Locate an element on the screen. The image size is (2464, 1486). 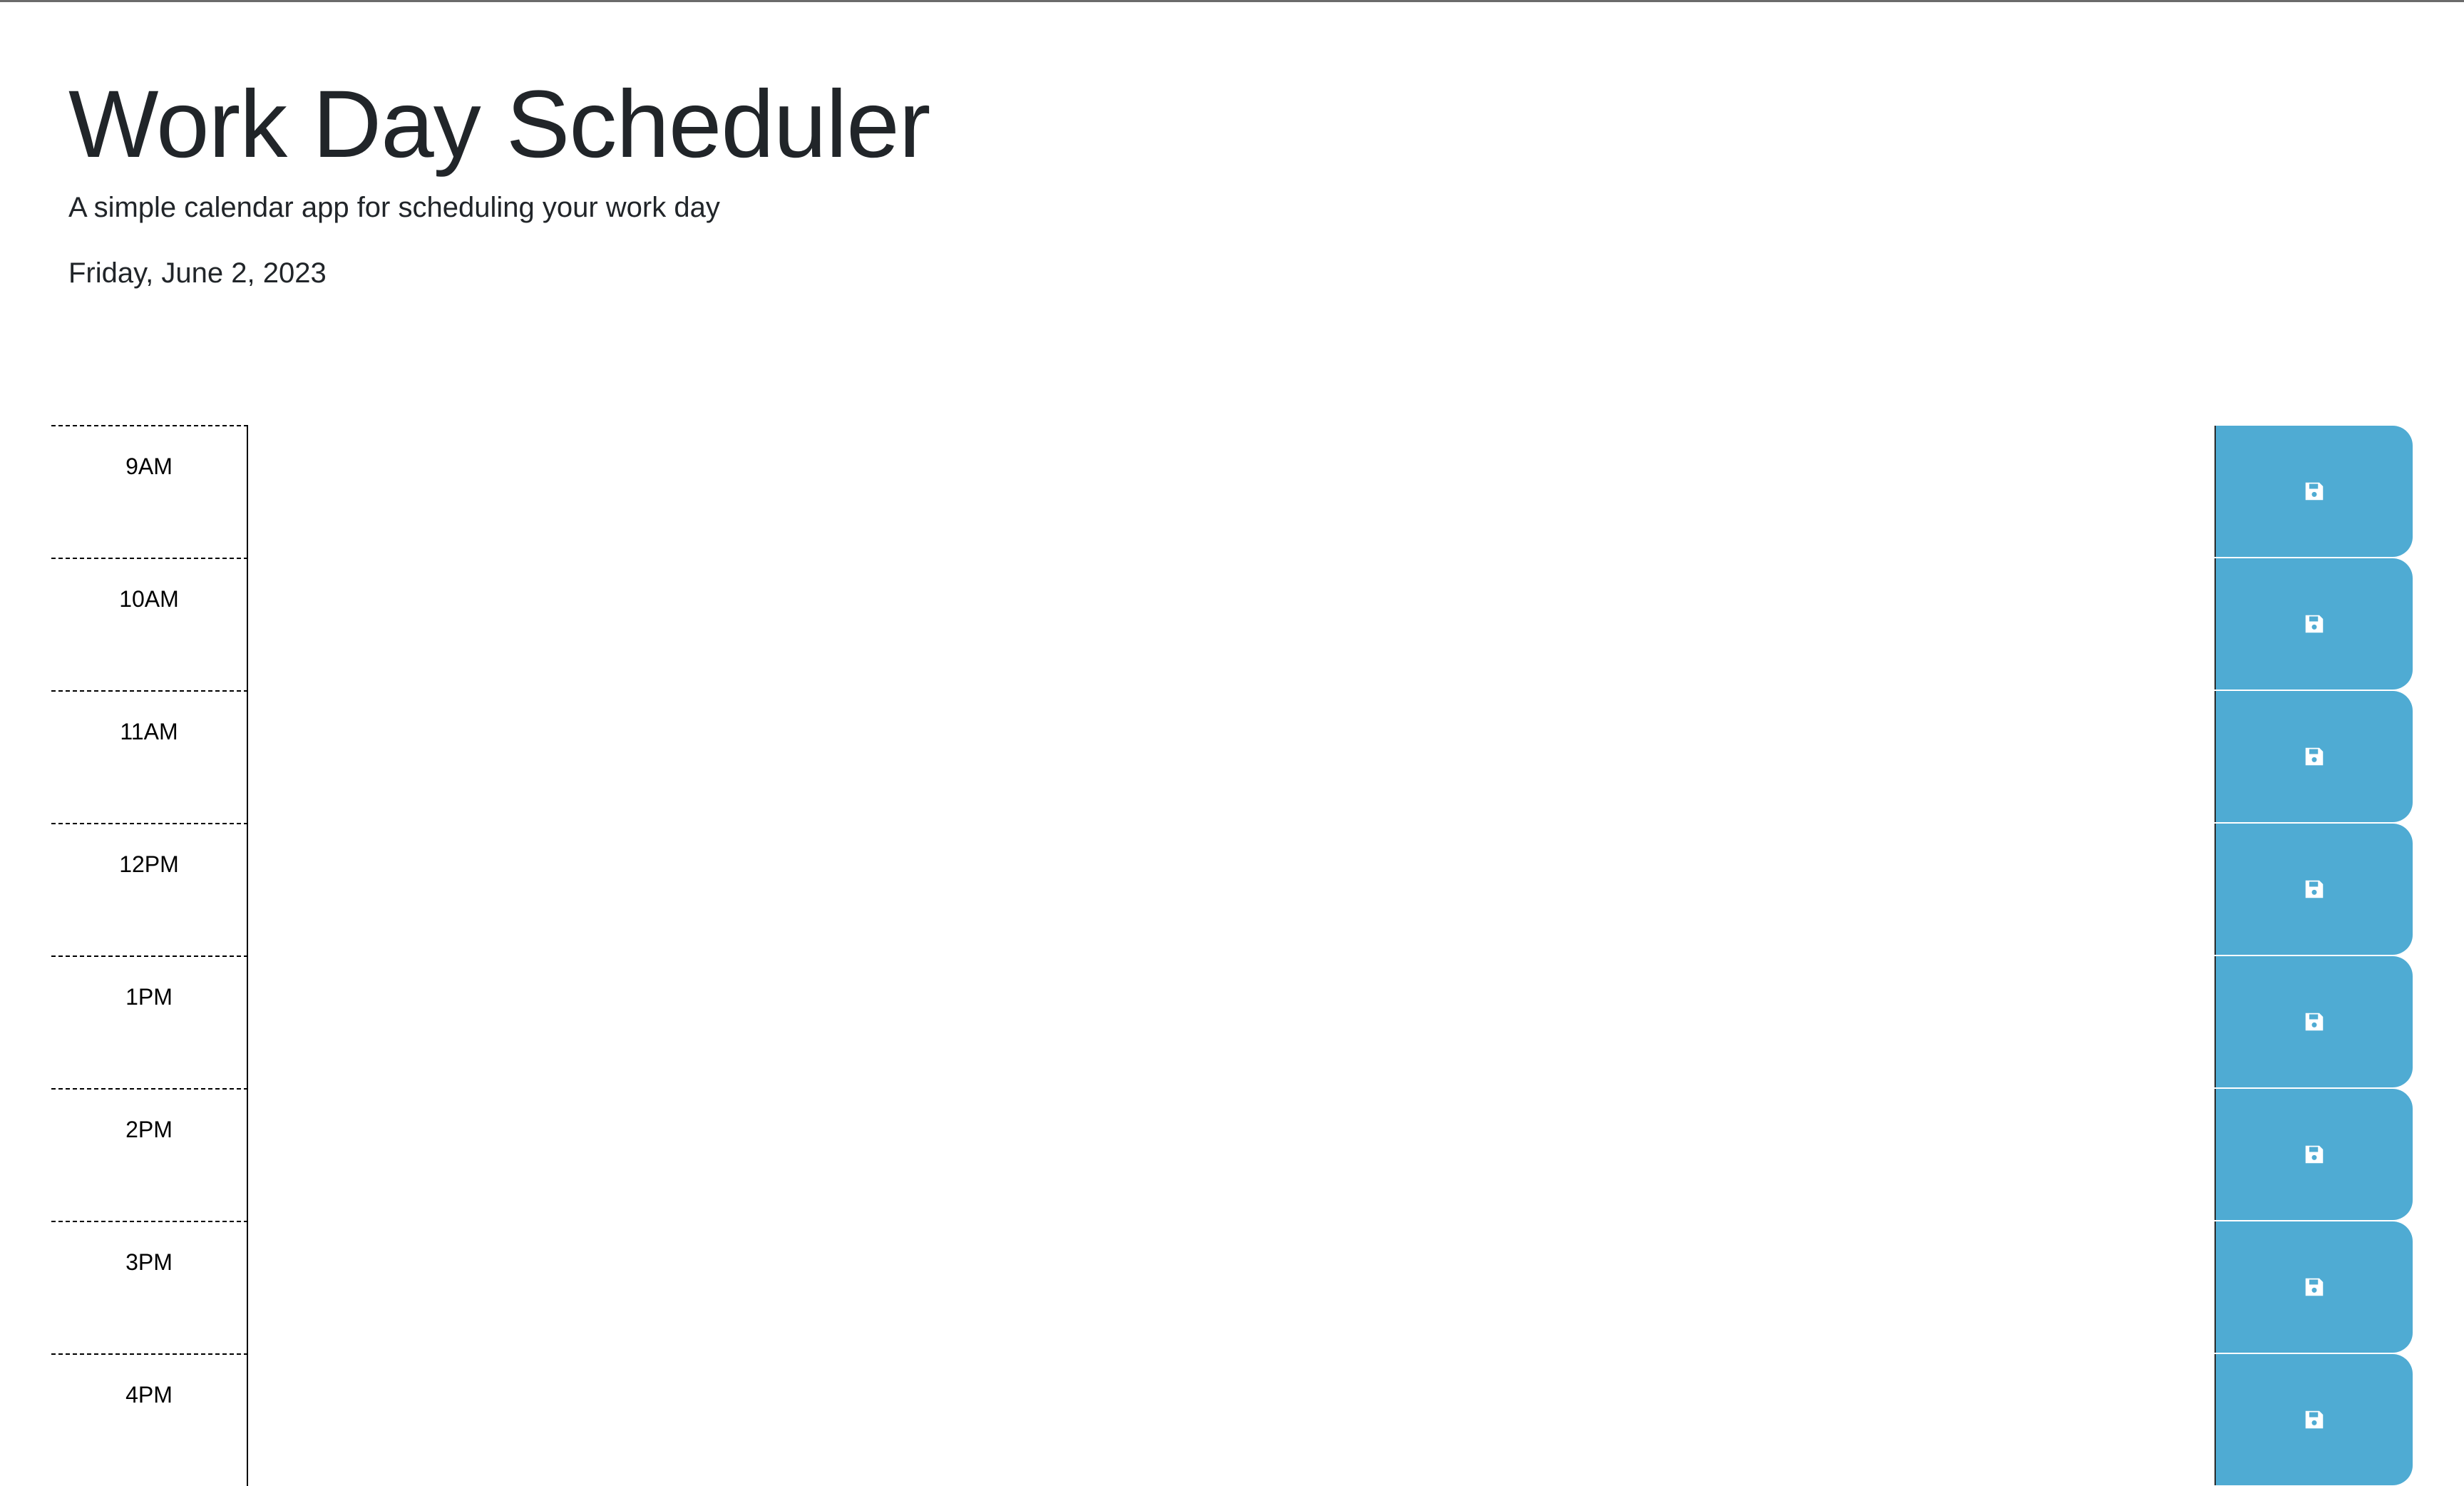
page-title: Work Day Scheduler is located at coordinates (499, 124).